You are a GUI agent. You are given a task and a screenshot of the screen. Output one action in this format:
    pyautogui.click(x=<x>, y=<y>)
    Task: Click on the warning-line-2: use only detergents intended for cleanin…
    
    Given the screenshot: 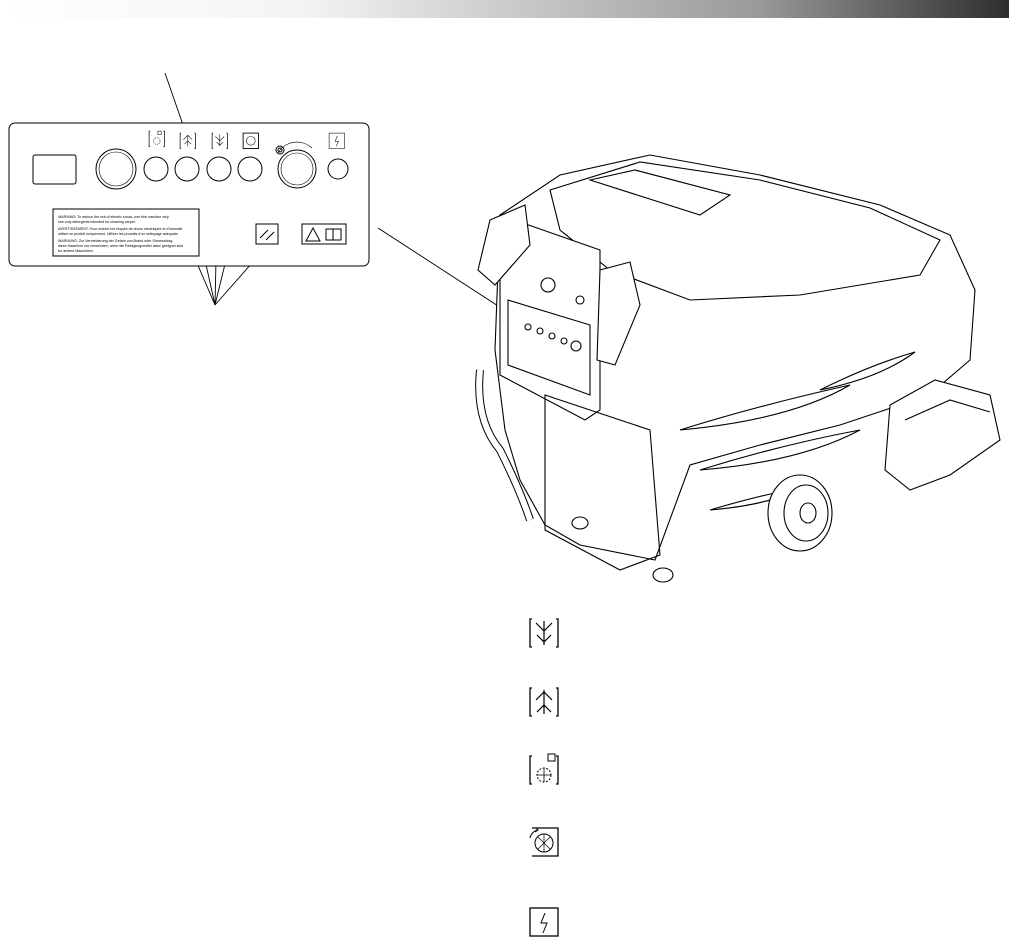 What is the action you would take?
    pyautogui.click(x=97, y=222)
    